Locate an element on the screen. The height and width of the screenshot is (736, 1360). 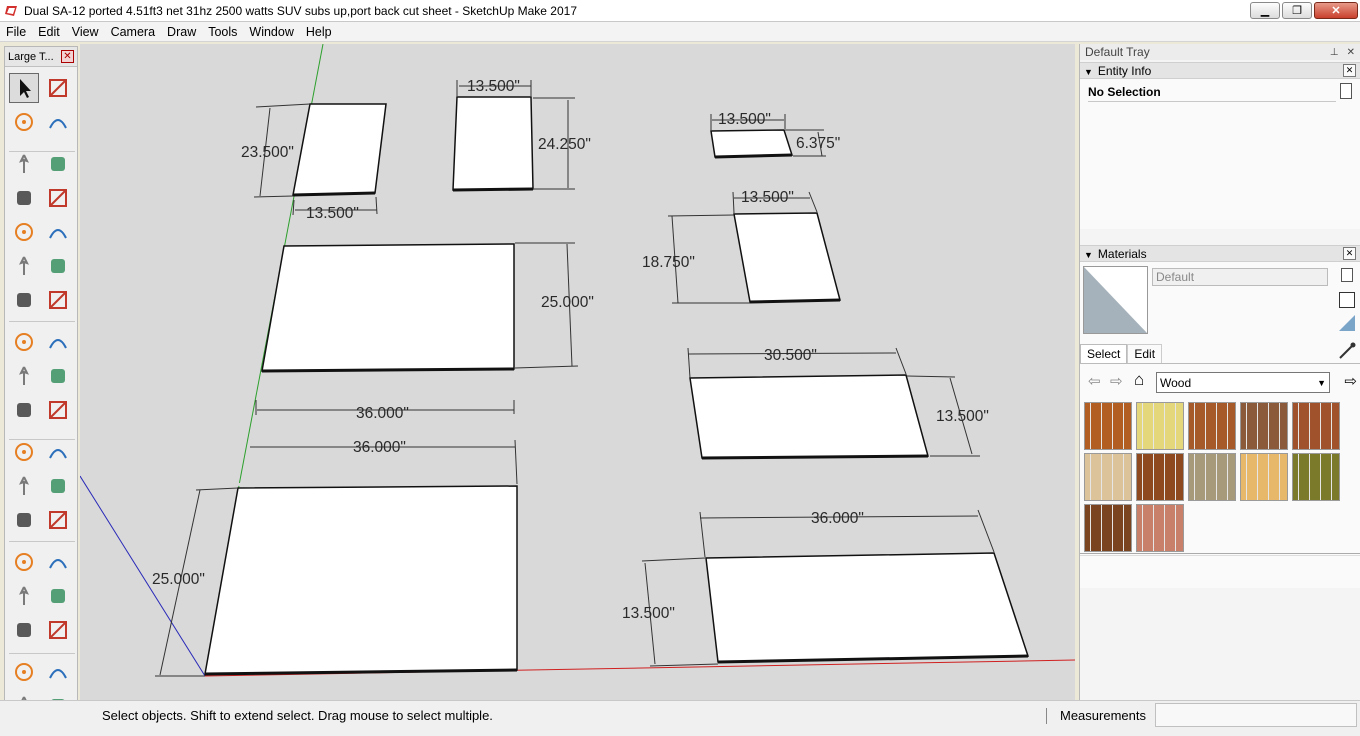
entity-info-header: Entity Info ✕ is located at coordinates (1220, 70).